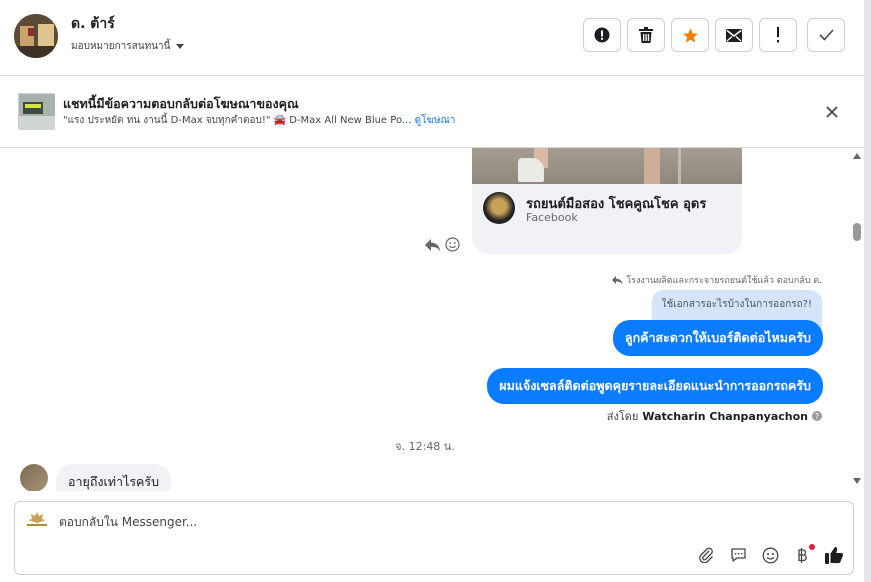 The width and height of the screenshot is (871, 582). I want to click on ad-thumbnail, so click(36, 111).